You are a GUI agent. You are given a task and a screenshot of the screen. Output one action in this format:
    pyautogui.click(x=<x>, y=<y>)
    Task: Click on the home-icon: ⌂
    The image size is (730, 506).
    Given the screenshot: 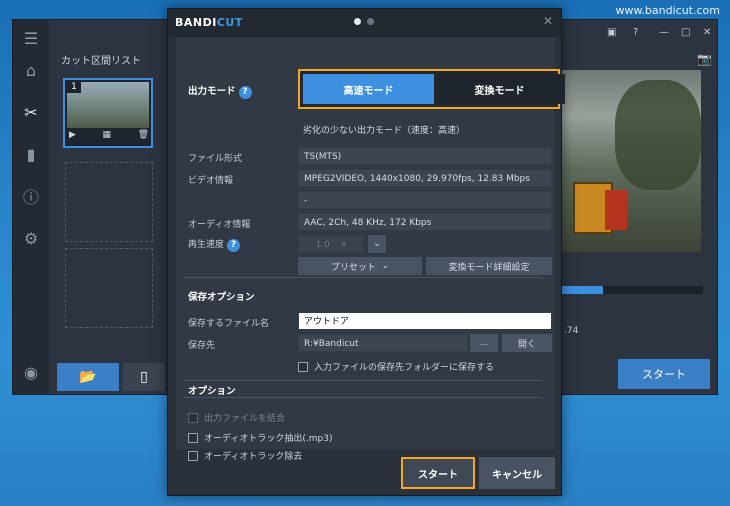 What is the action you would take?
    pyautogui.click(x=31, y=70)
    